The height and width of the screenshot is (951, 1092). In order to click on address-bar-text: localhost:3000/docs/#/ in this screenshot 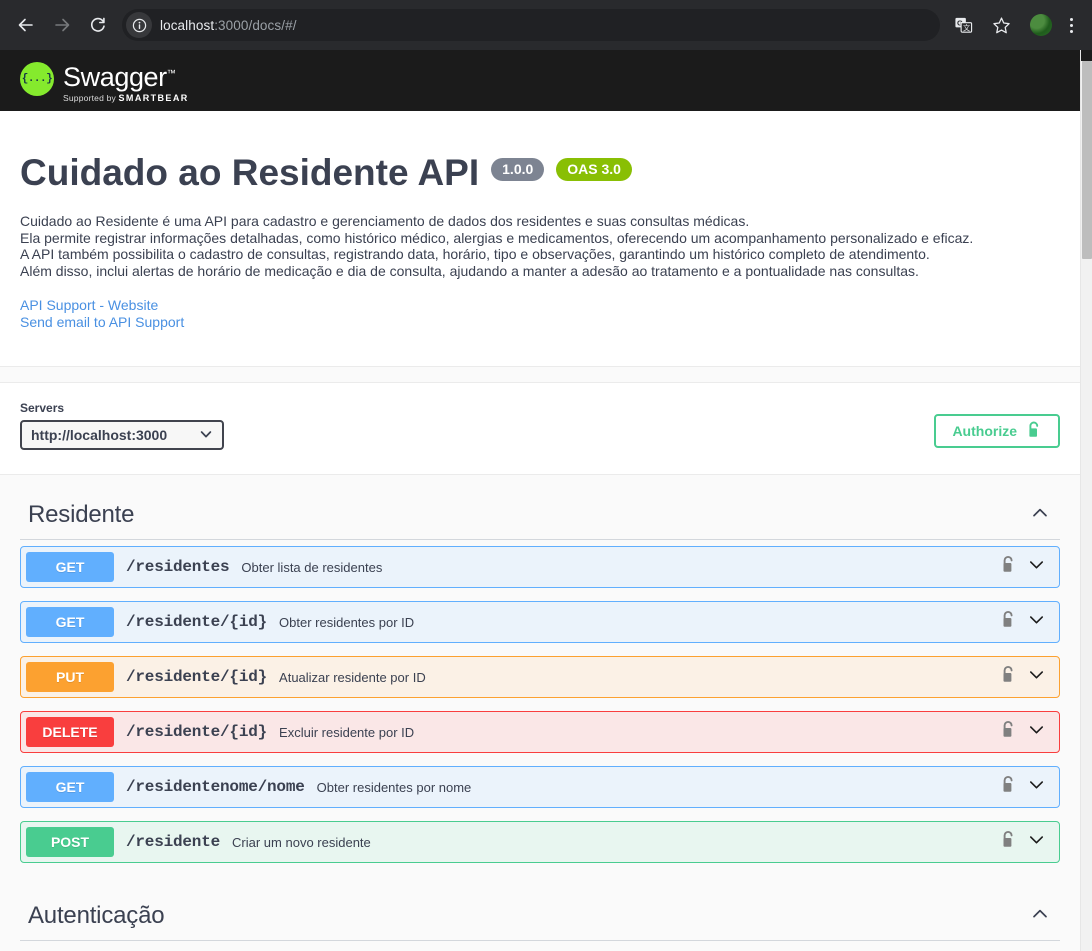, I will do `click(228, 25)`.